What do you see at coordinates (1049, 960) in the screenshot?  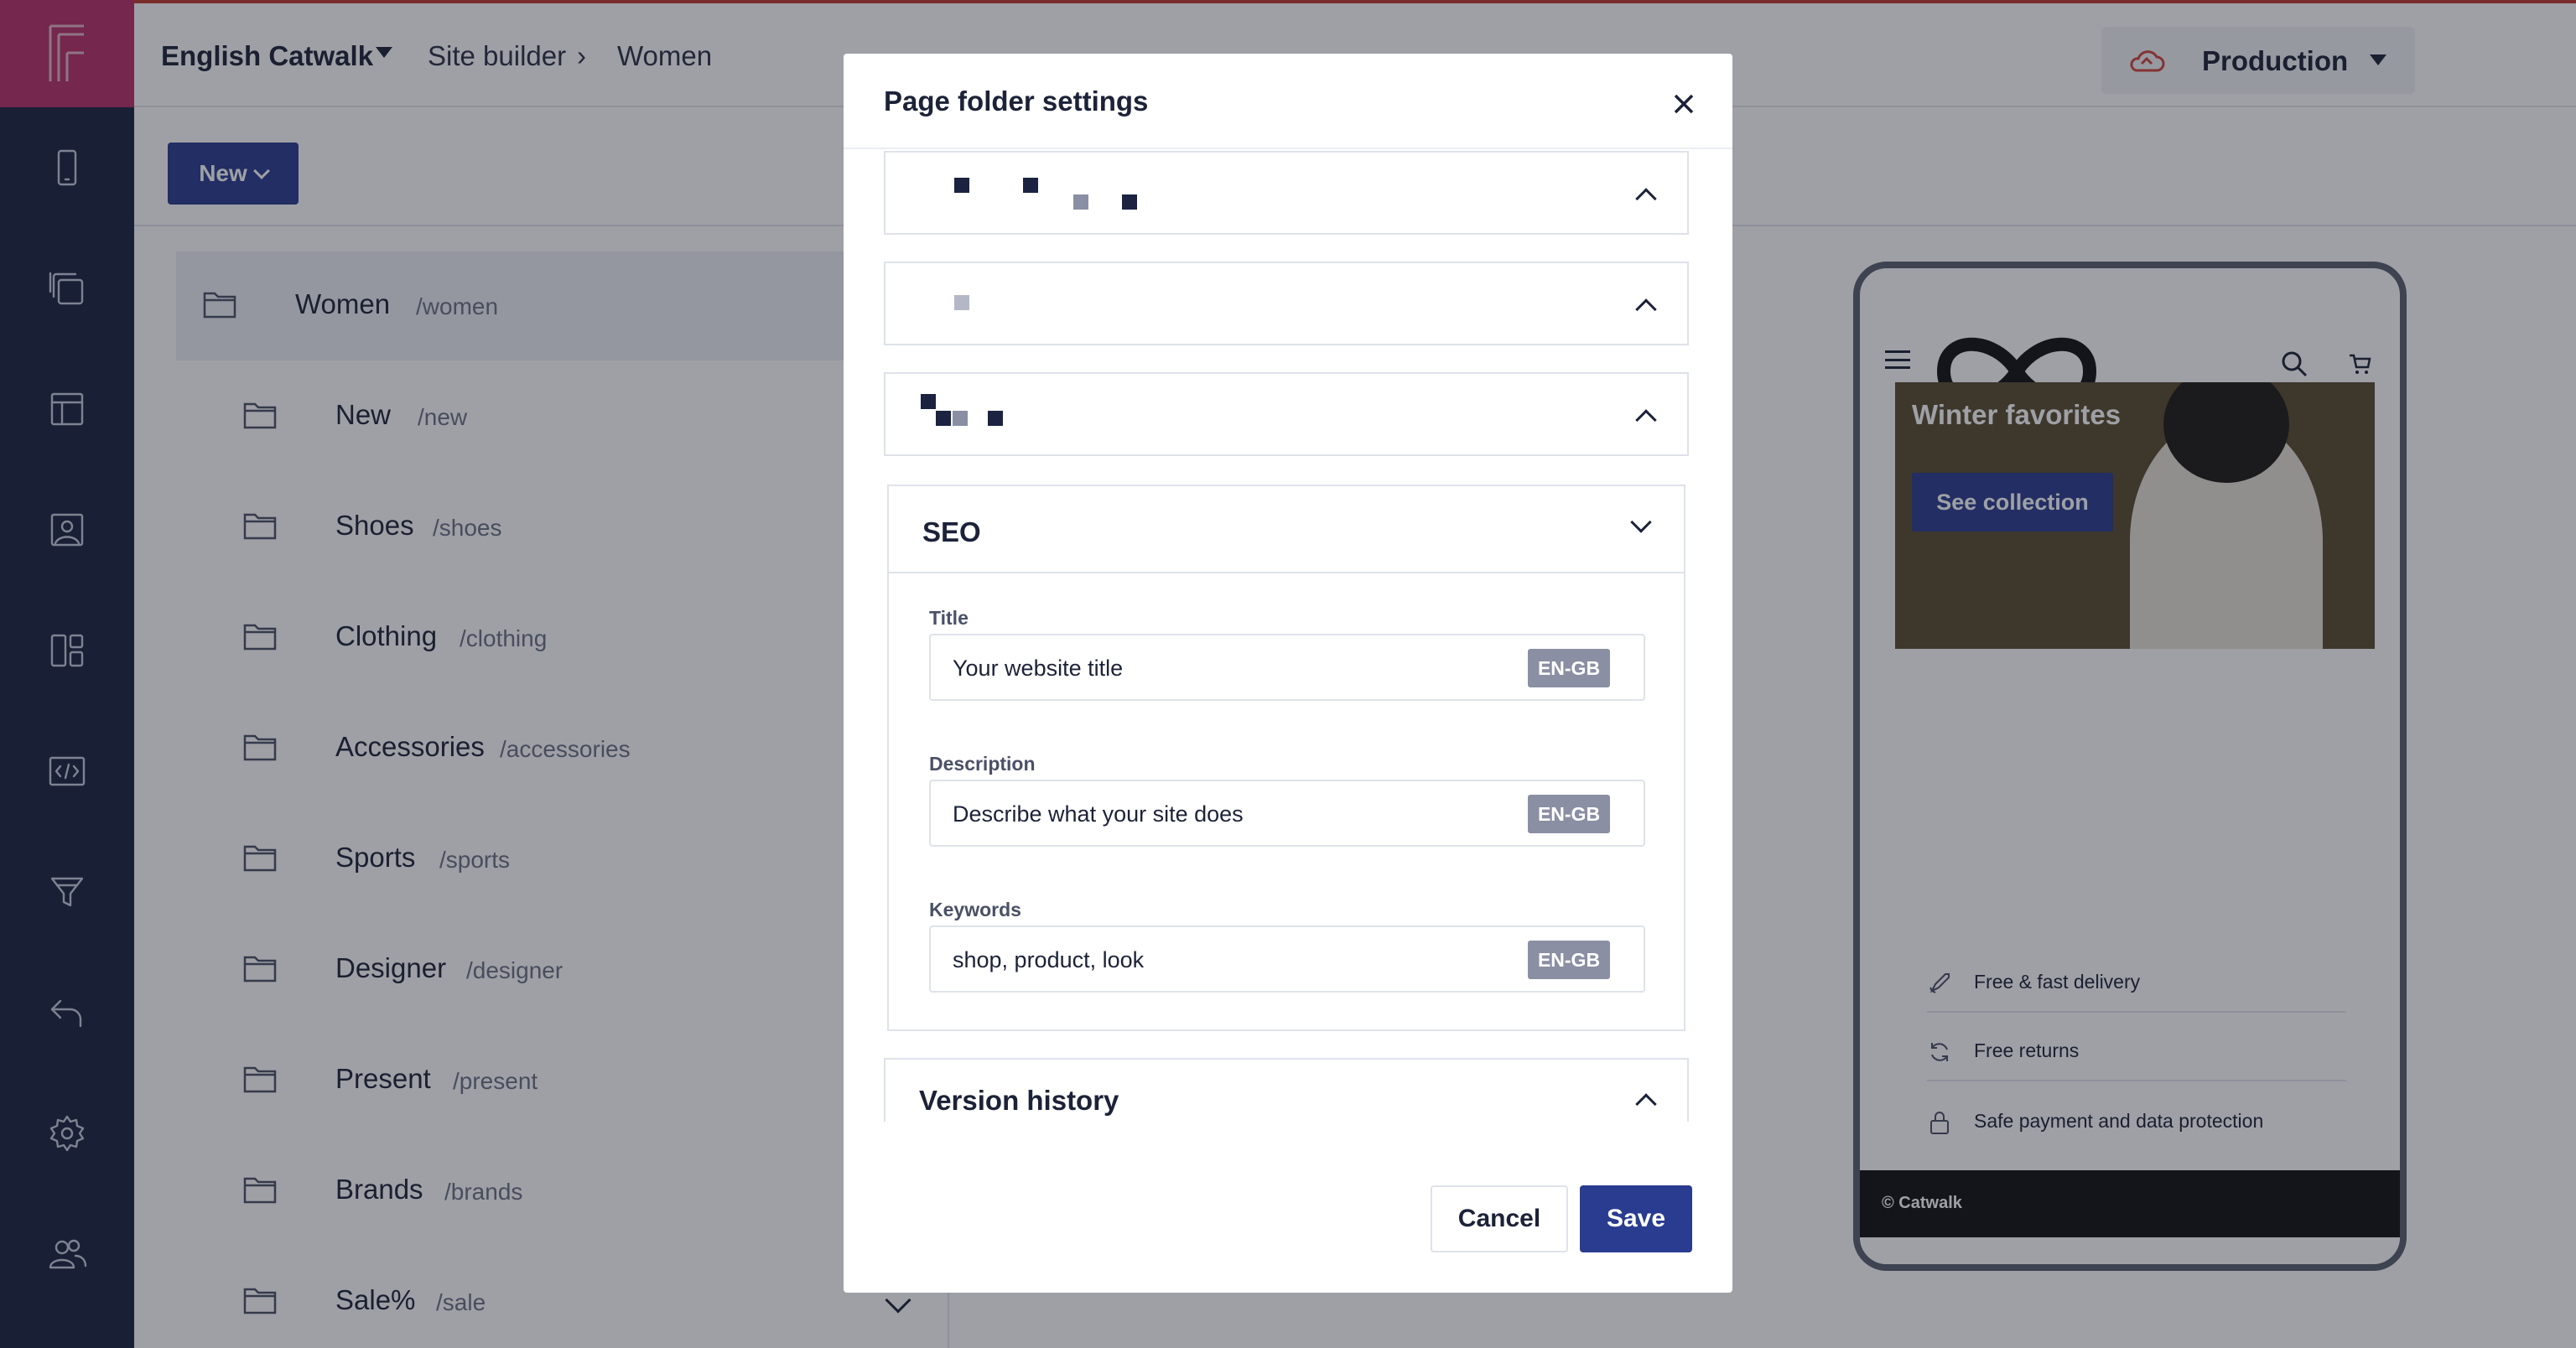 I see `seo-keywords-value: shop, product, look` at bounding box center [1049, 960].